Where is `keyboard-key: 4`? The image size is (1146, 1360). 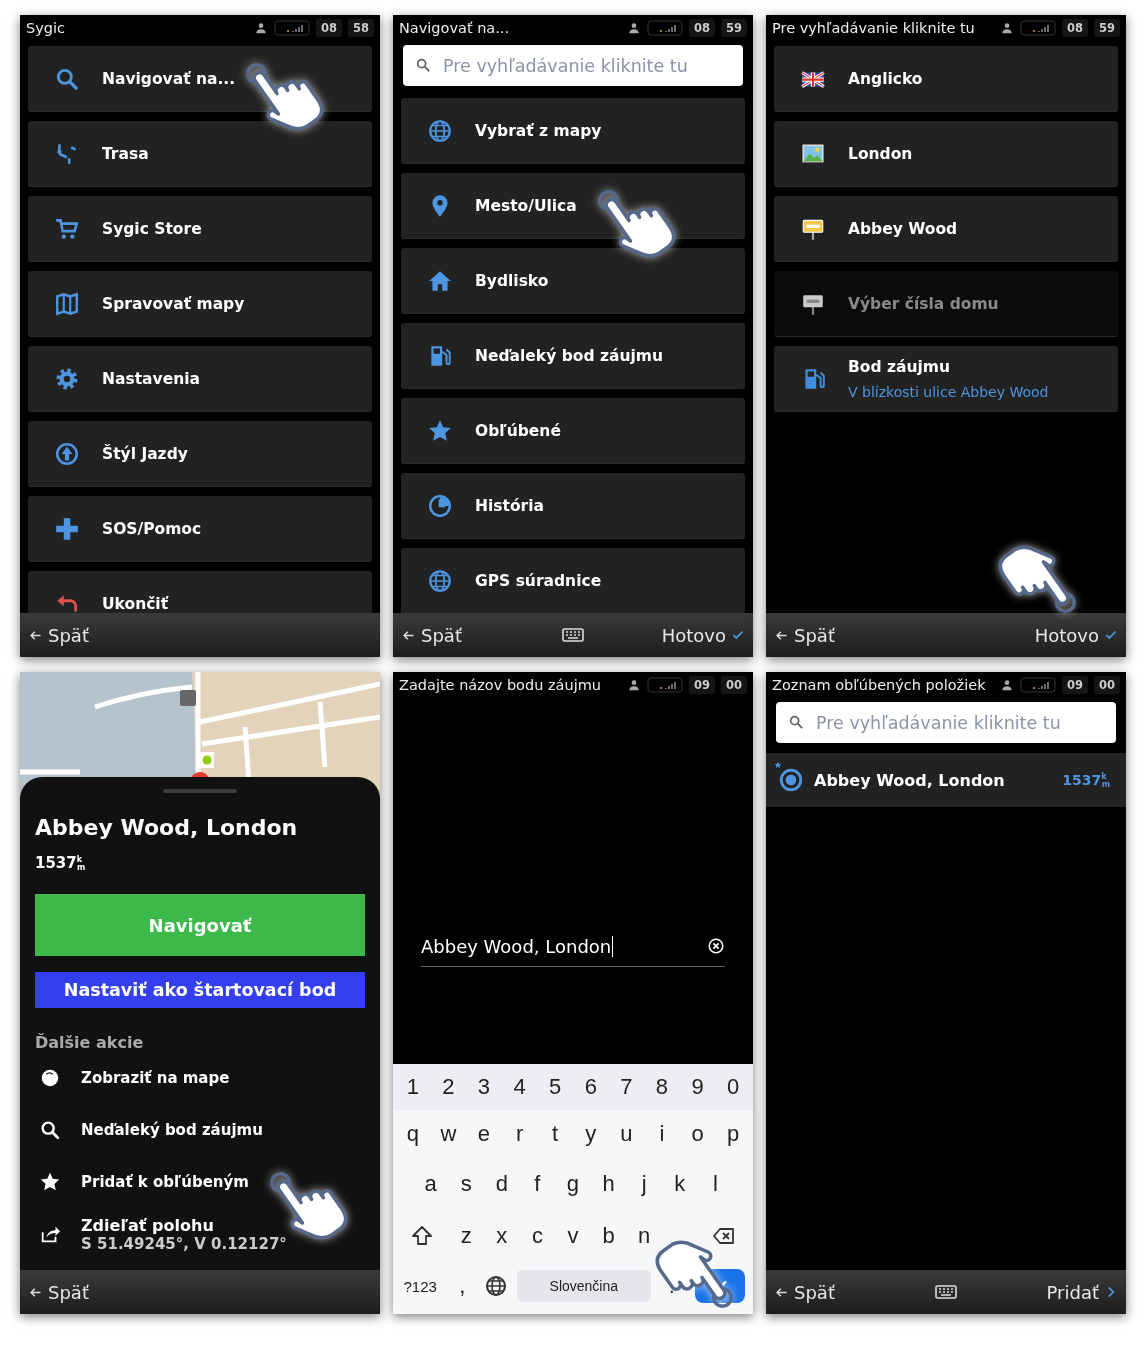 keyboard-key: 4 is located at coordinates (519, 1087).